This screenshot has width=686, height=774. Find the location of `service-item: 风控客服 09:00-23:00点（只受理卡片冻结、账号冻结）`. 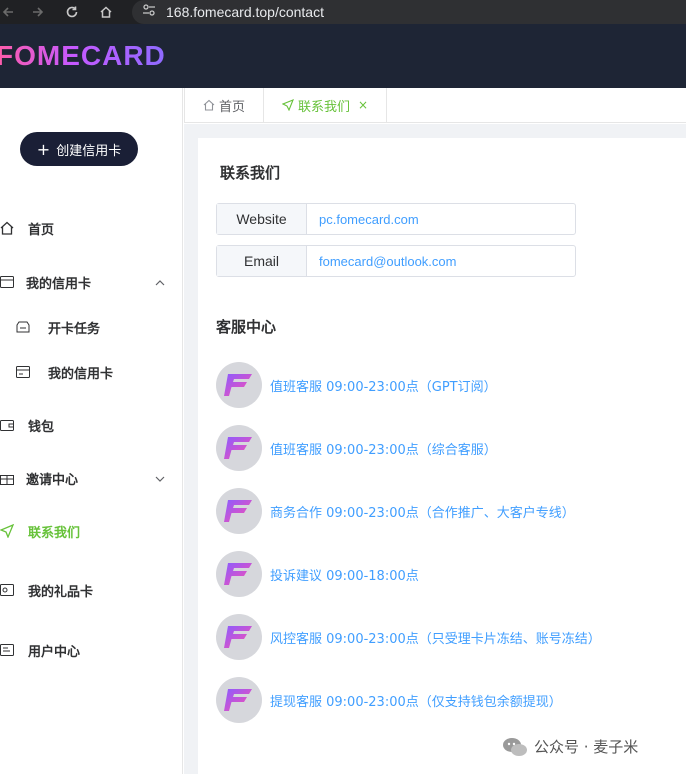

service-item: 风控客服 09:00-23:00点（只受理卡片冻结、账号冻结） is located at coordinates (408, 637).